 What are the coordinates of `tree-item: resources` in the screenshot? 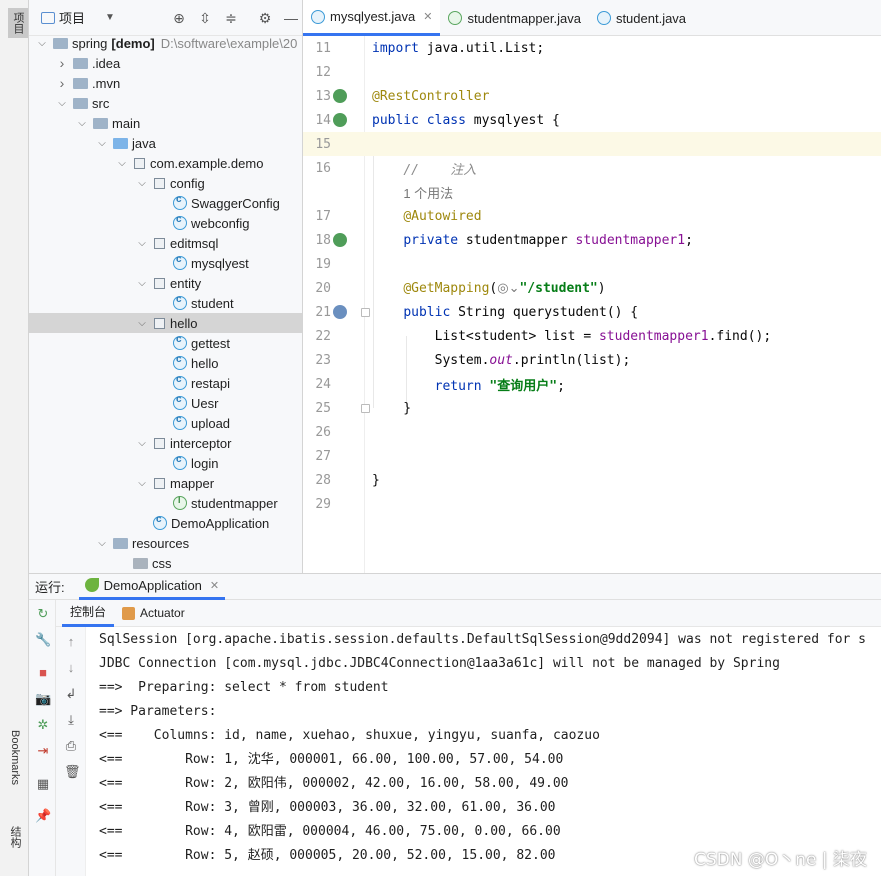 It's located at (165, 543).